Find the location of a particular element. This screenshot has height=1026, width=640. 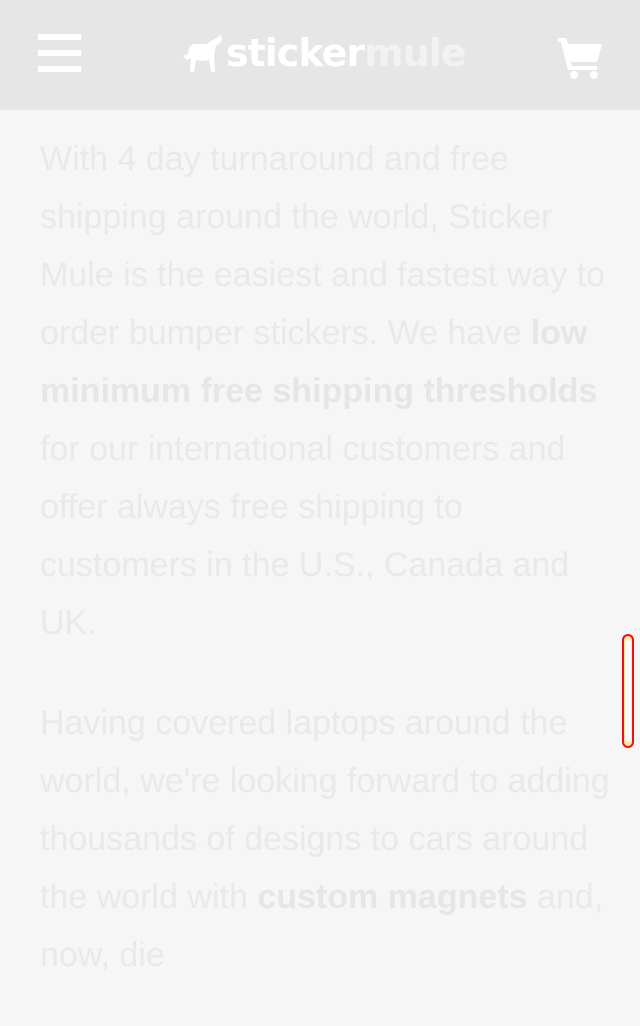

sticker-mule-logo: stickermule is located at coordinates (323, 53).